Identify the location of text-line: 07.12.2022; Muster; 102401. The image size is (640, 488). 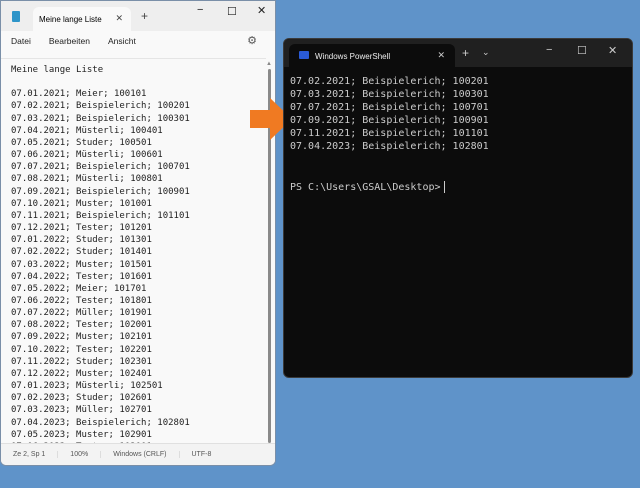
(81, 373).